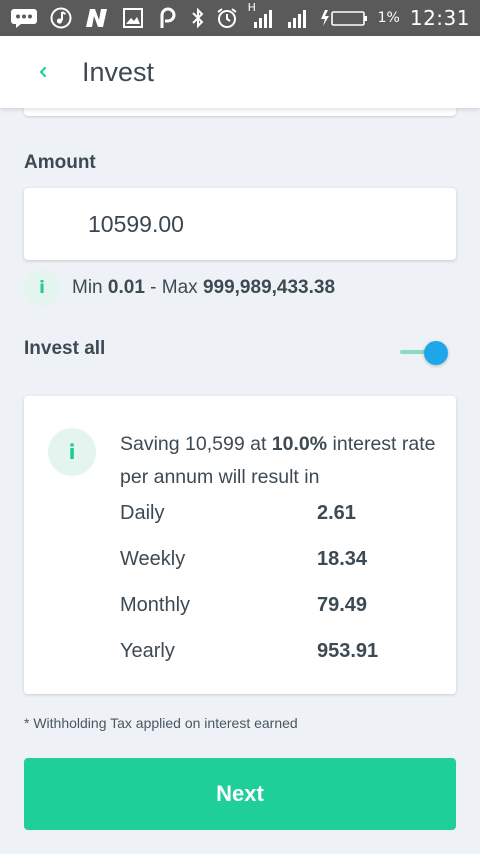  What do you see at coordinates (262, 15) in the screenshot?
I see `signal-icon: H` at bounding box center [262, 15].